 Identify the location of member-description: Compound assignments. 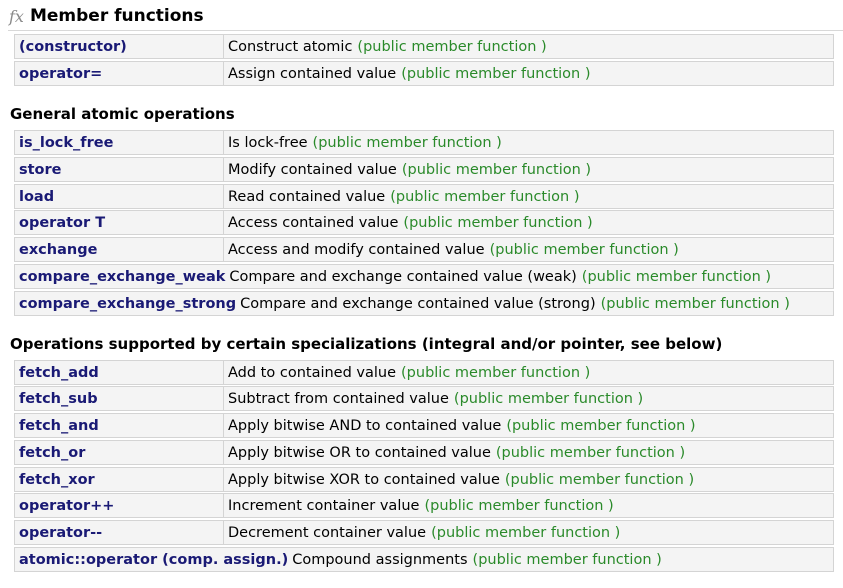
(380, 559).